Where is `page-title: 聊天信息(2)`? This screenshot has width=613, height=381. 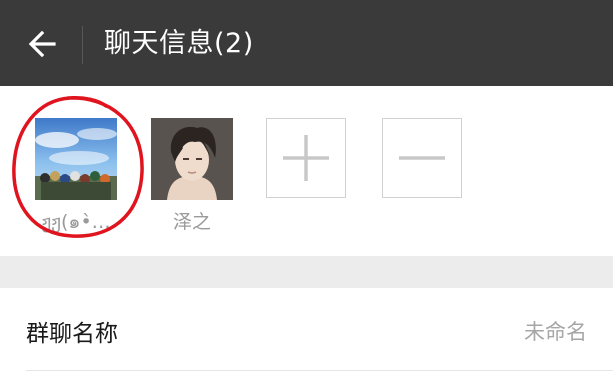 page-title: 聊天信息(2) is located at coordinates (179, 43).